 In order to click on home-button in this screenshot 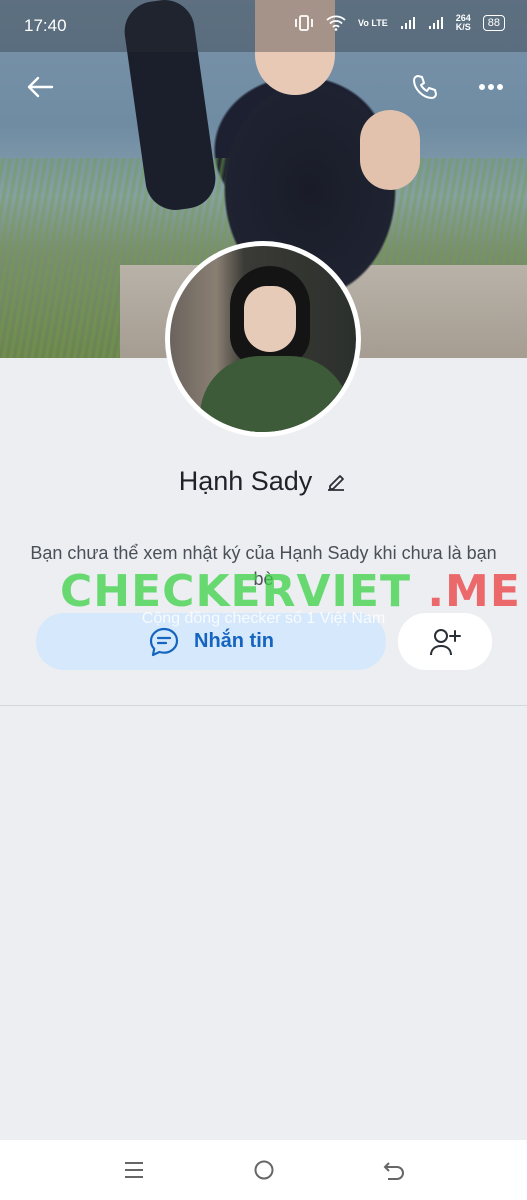, I will do `click(264, 1170)`.